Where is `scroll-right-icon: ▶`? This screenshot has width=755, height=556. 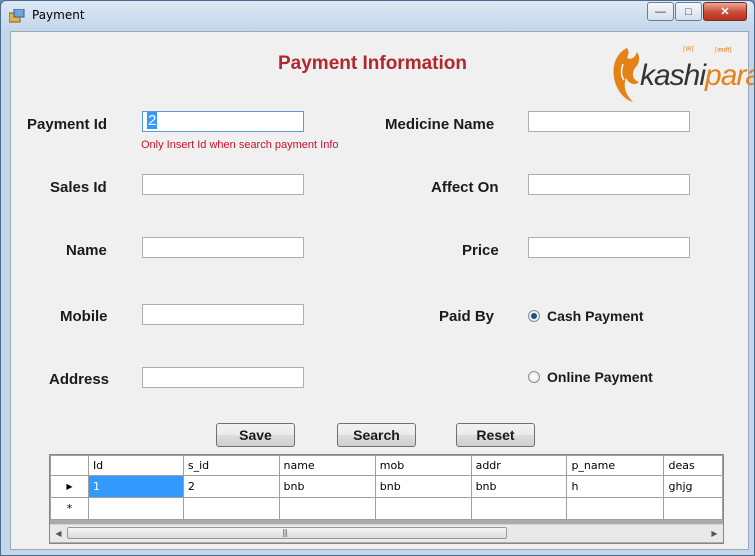
scroll-right-icon: ▶ is located at coordinates (714, 533).